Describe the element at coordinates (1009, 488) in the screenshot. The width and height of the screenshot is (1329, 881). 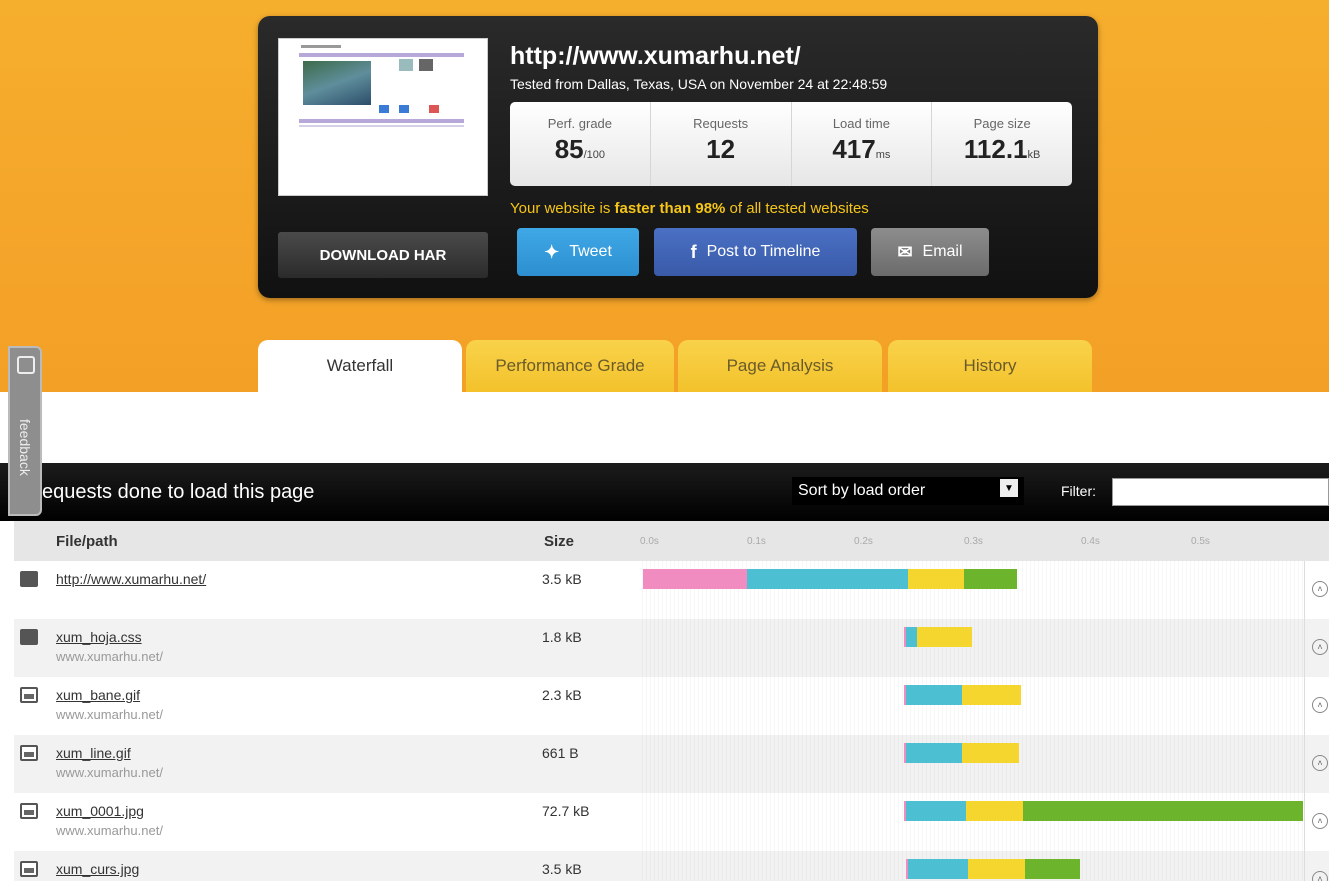
I see `chevron-down-icon: ▼` at that location.